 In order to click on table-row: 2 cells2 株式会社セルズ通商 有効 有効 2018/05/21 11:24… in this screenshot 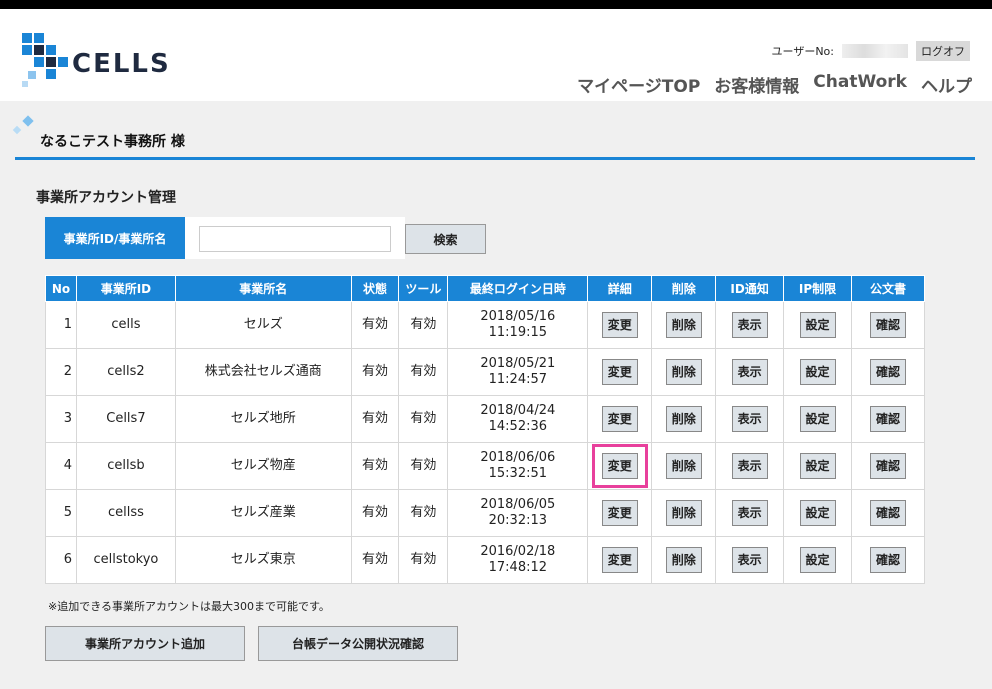, I will do `click(485, 372)`.